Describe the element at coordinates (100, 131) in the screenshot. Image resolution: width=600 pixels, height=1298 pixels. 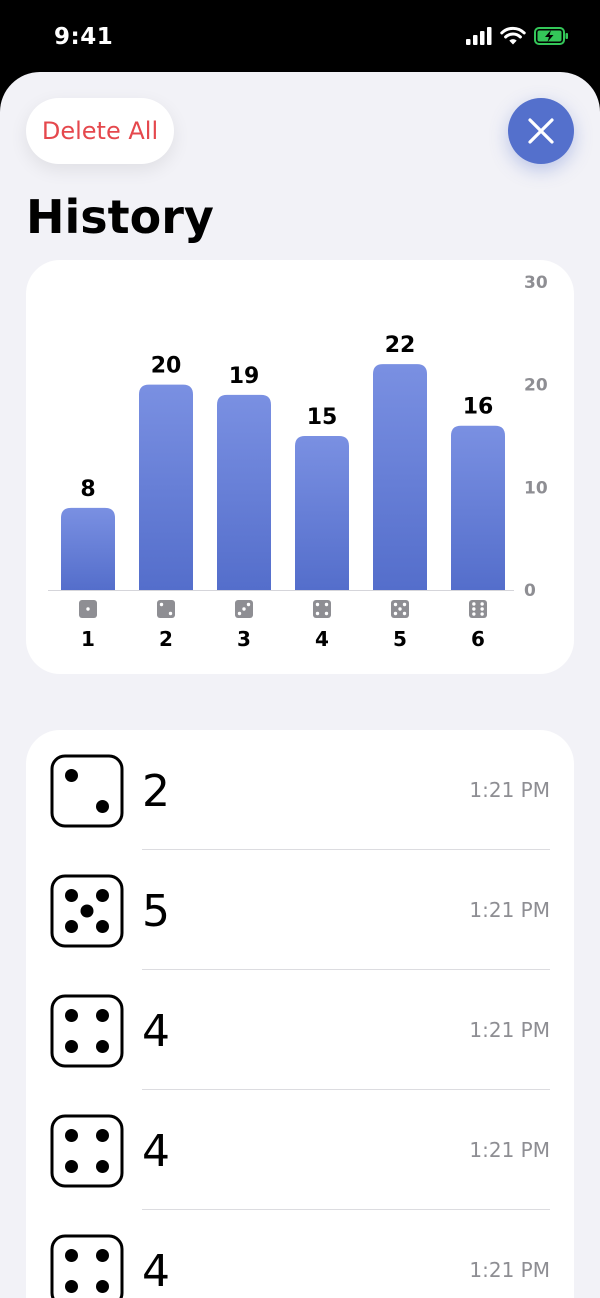
I see `delete-all-button: Delete All` at that location.